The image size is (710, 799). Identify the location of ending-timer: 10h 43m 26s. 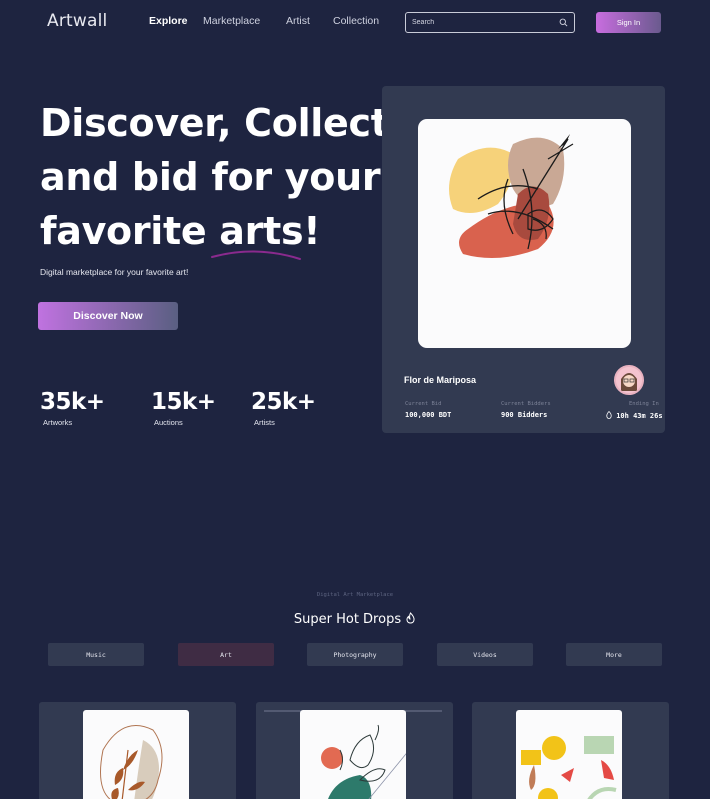
(634, 415).